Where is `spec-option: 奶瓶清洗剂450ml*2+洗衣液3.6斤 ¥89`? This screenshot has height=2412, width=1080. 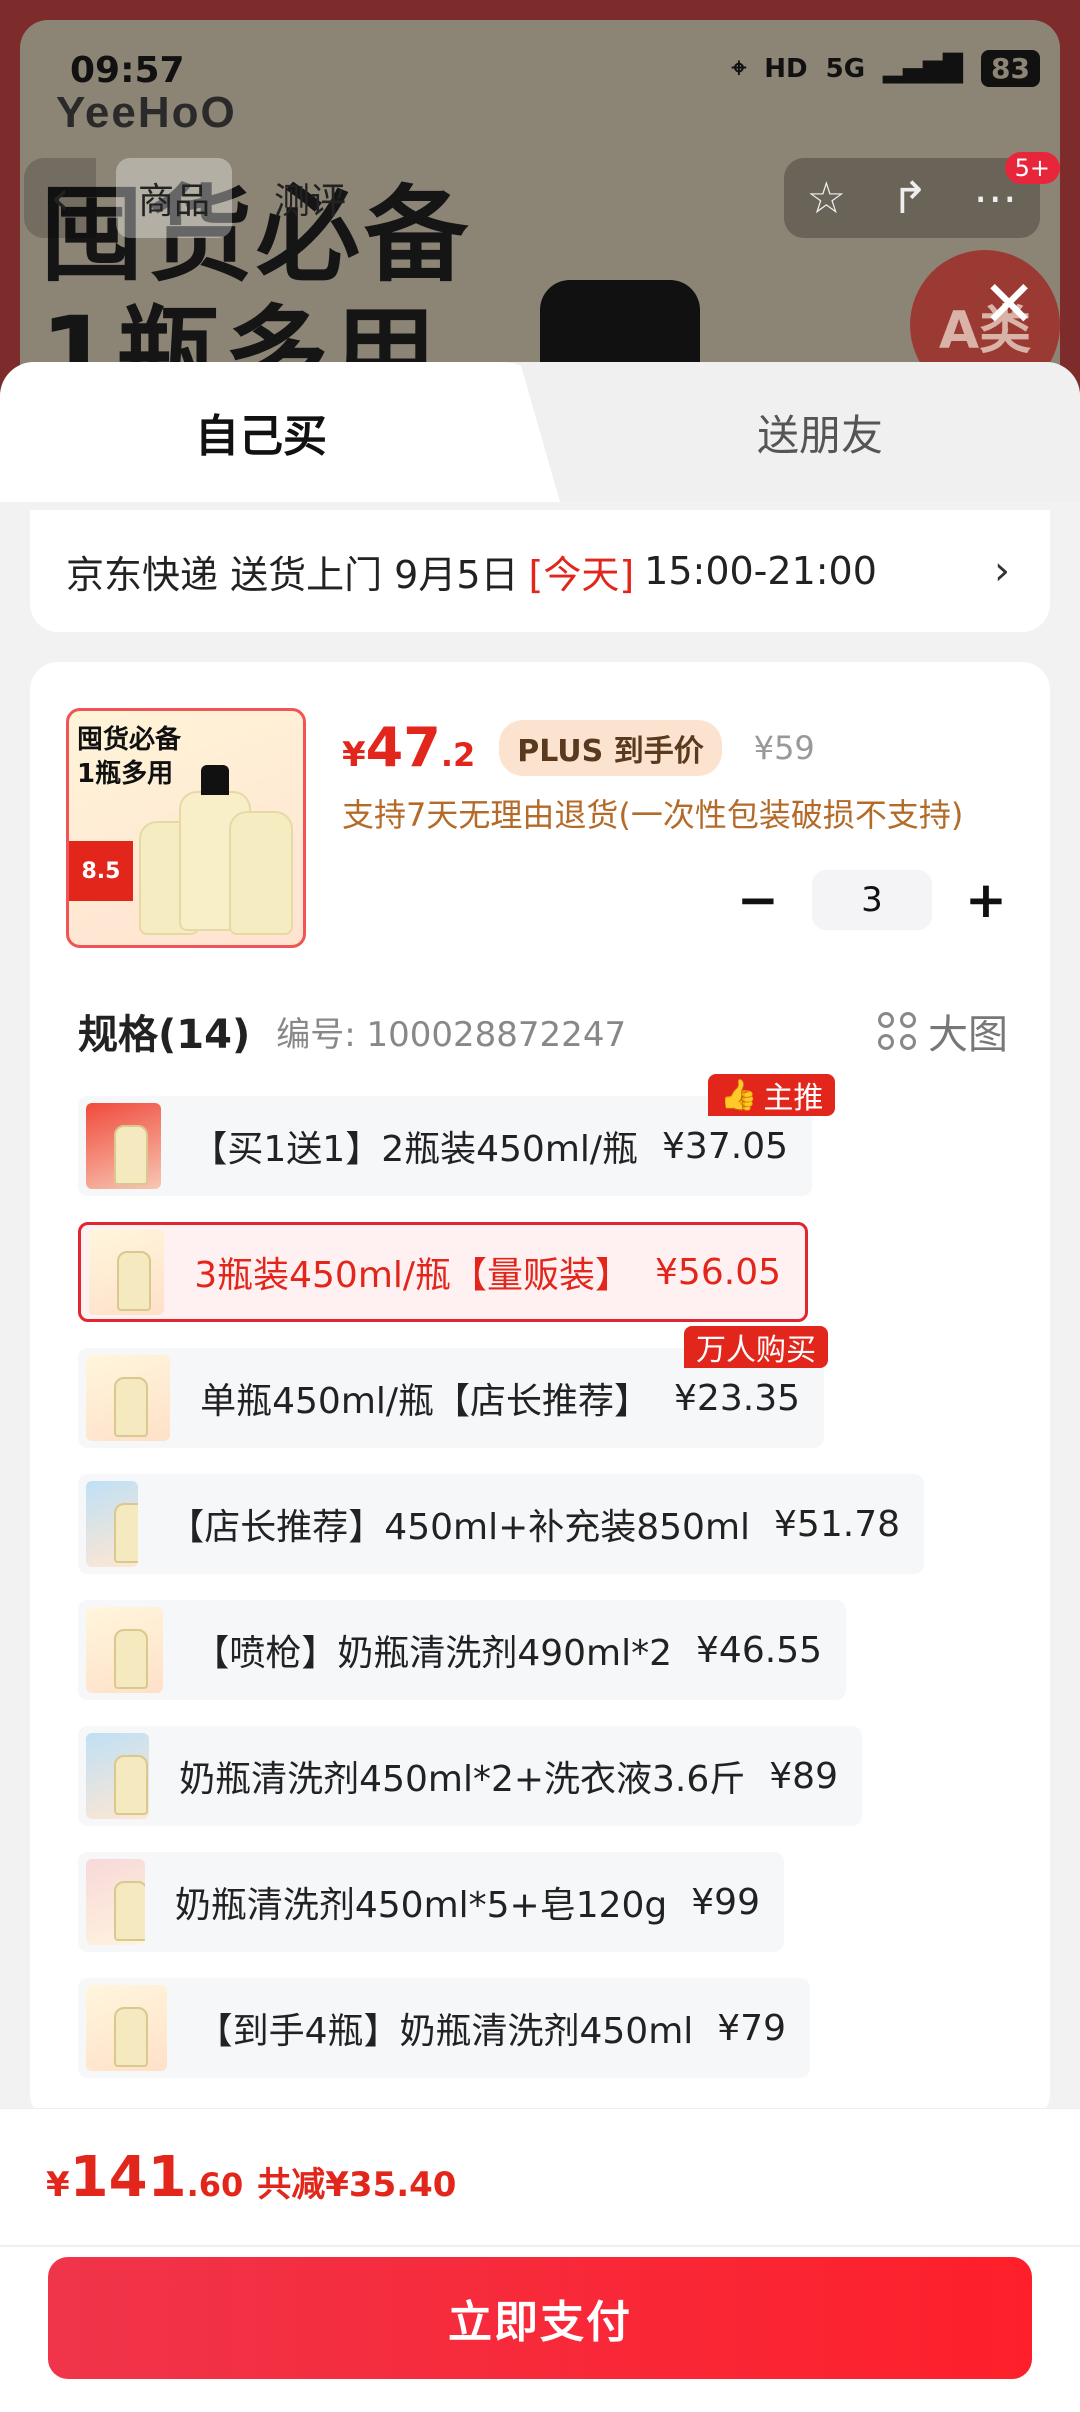 spec-option: 奶瓶清洗剂450ml*2+洗衣液3.6斤 ¥89 is located at coordinates (470, 1776).